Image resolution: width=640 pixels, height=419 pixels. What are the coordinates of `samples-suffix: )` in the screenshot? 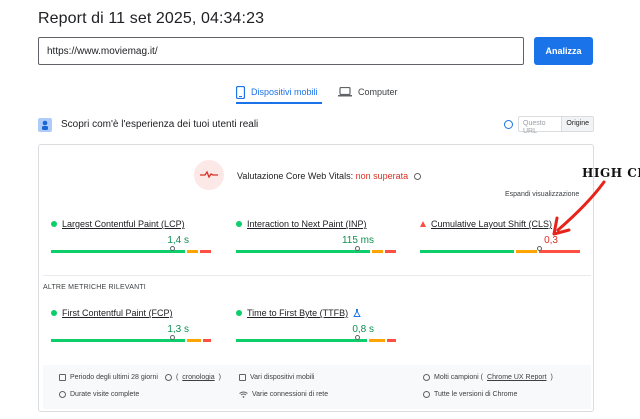 It's located at (551, 377).